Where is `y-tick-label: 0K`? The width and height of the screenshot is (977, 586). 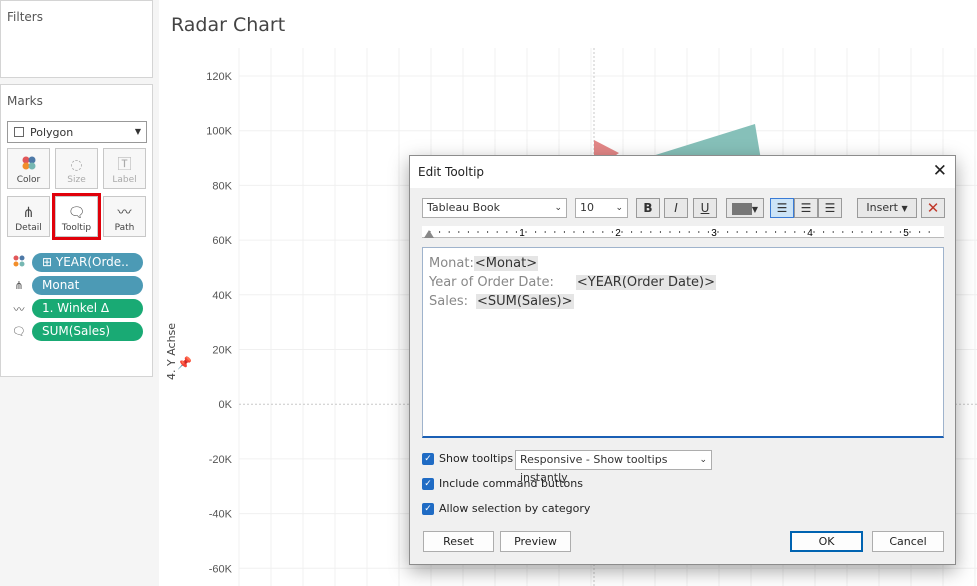
y-tick-label: 0K is located at coordinates (226, 405).